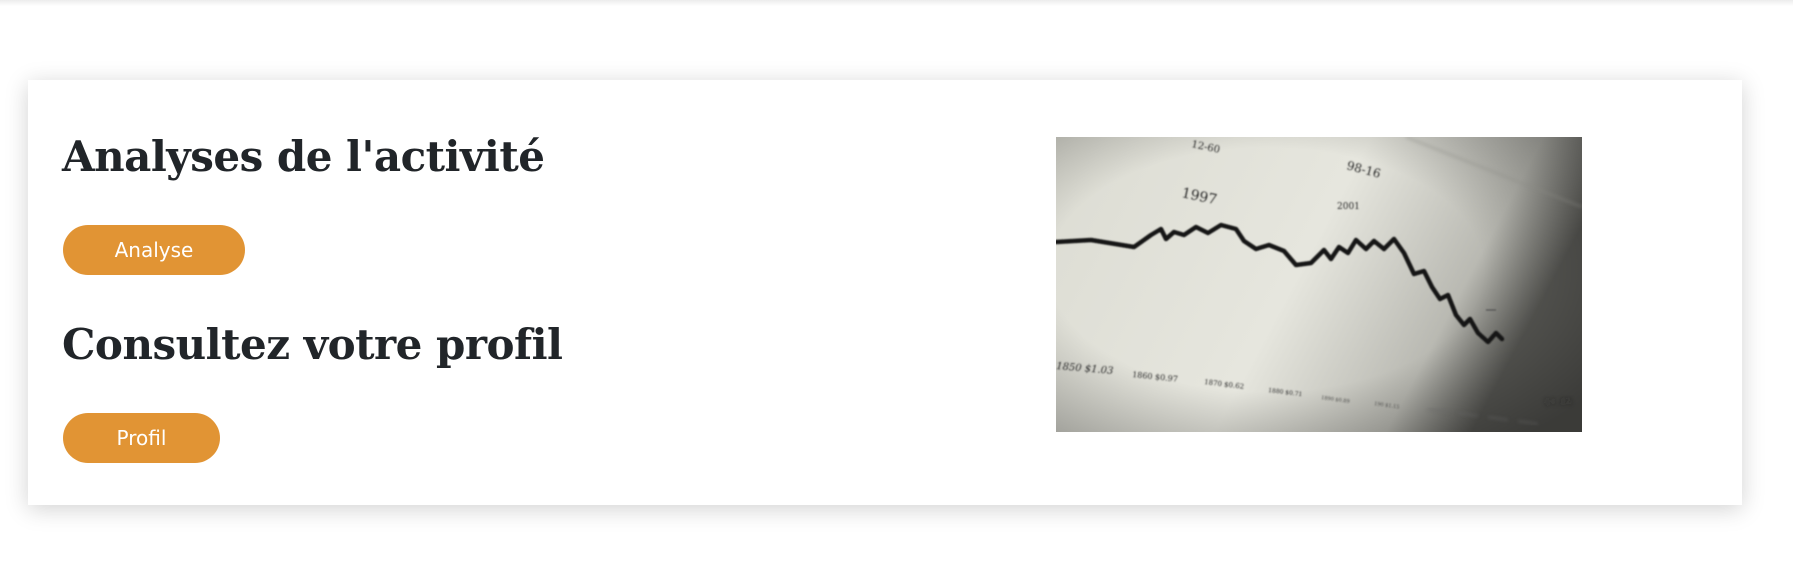  I want to click on analyse-button: Analyse, so click(154, 250).